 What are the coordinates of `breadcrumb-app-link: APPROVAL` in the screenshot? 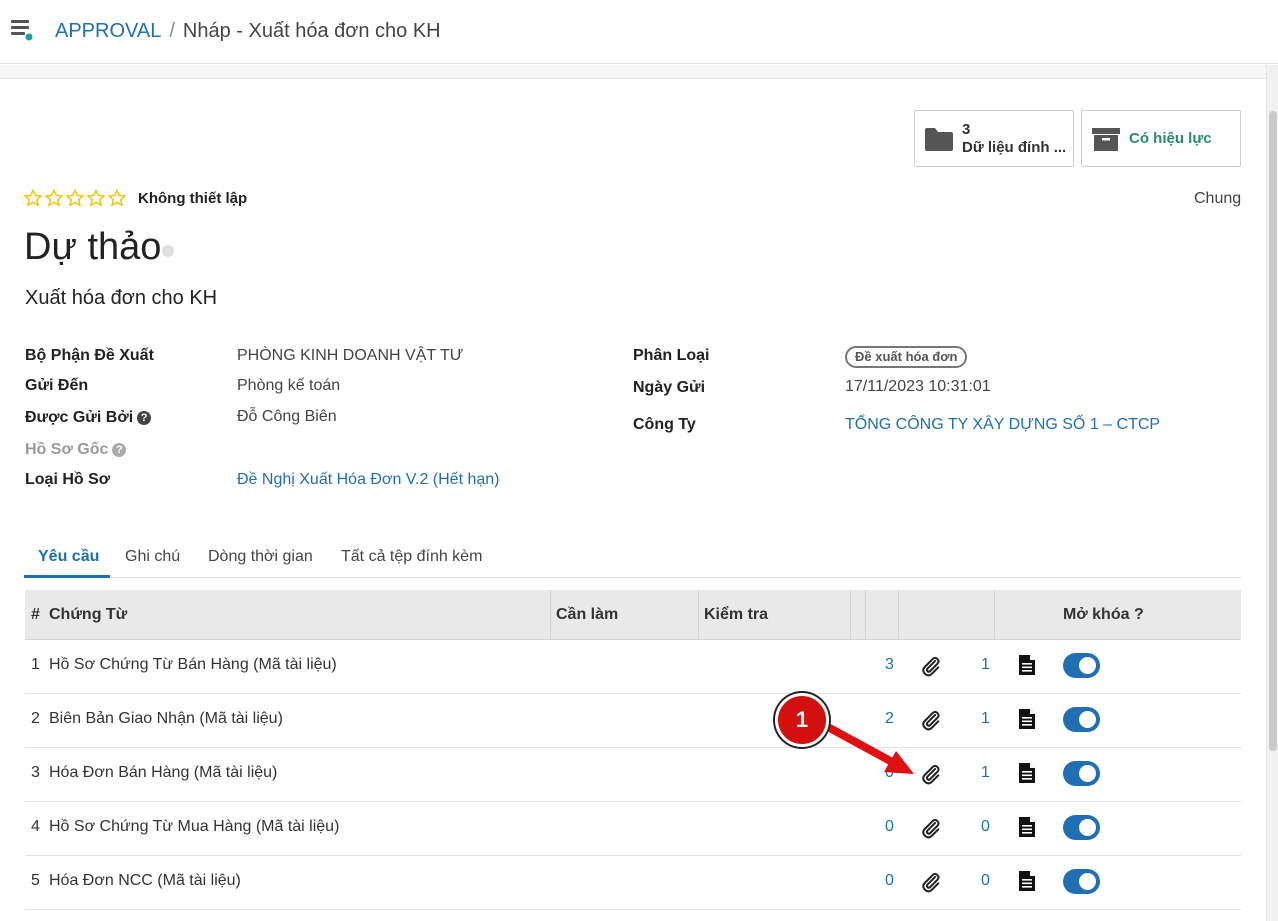 It's located at (108, 31).